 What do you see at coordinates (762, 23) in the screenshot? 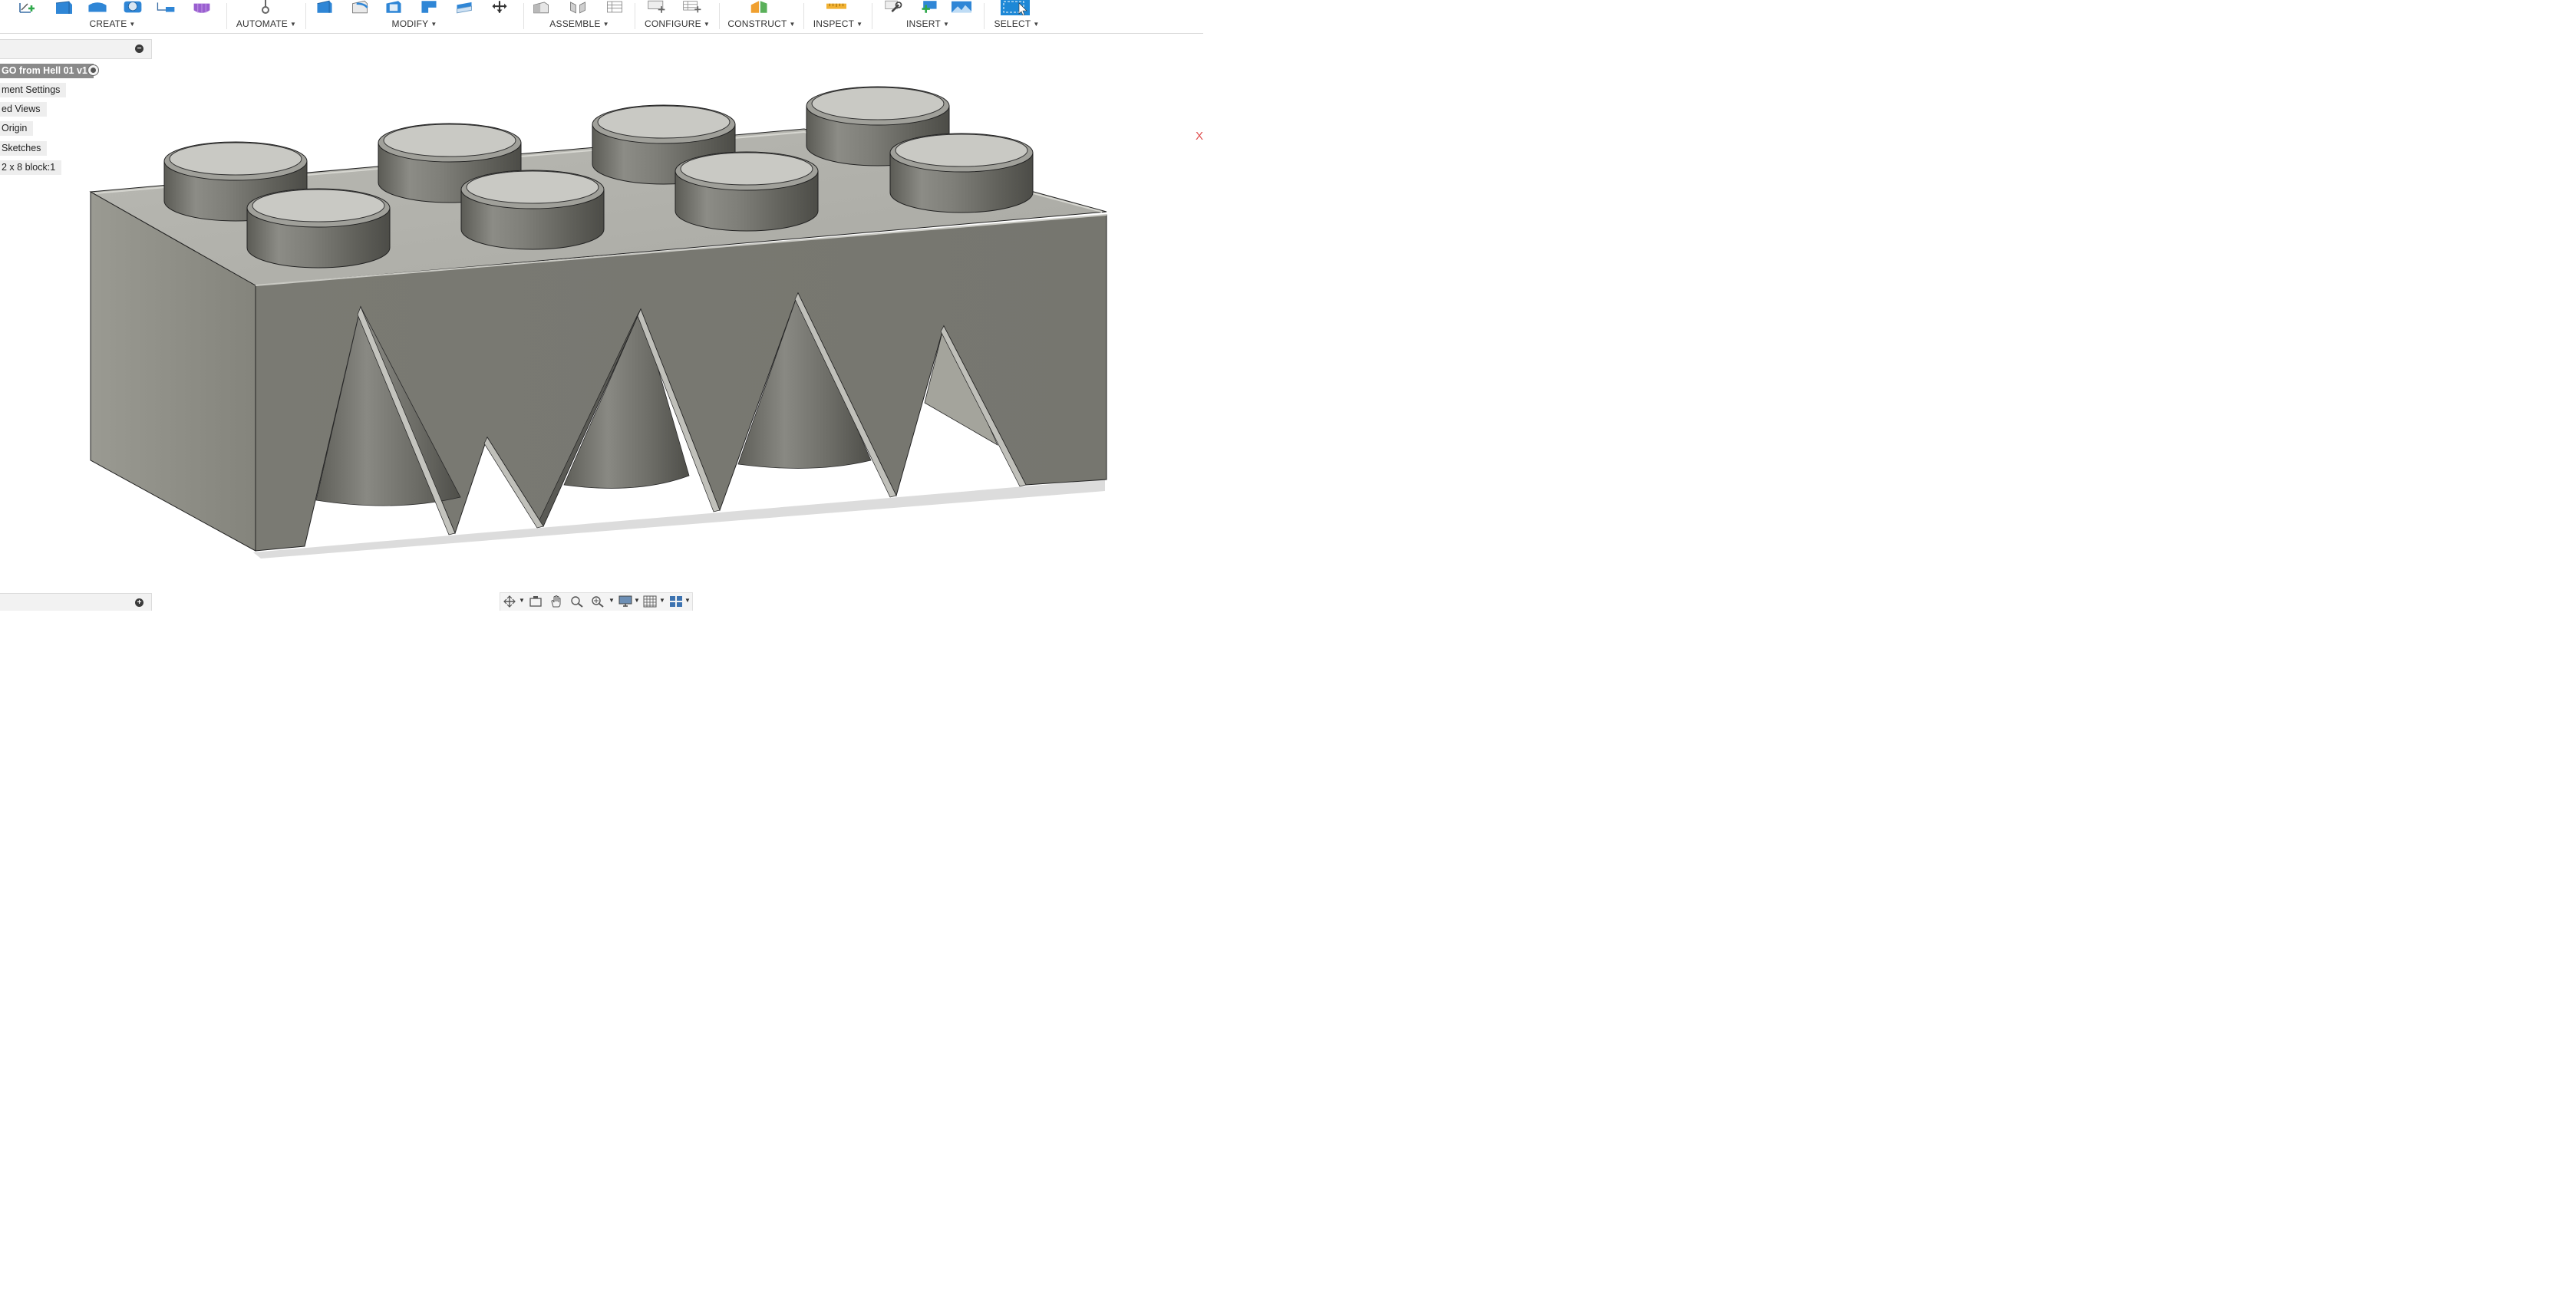
I see `construct-menu: CONSTRUCT ▼` at bounding box center [762, 23].